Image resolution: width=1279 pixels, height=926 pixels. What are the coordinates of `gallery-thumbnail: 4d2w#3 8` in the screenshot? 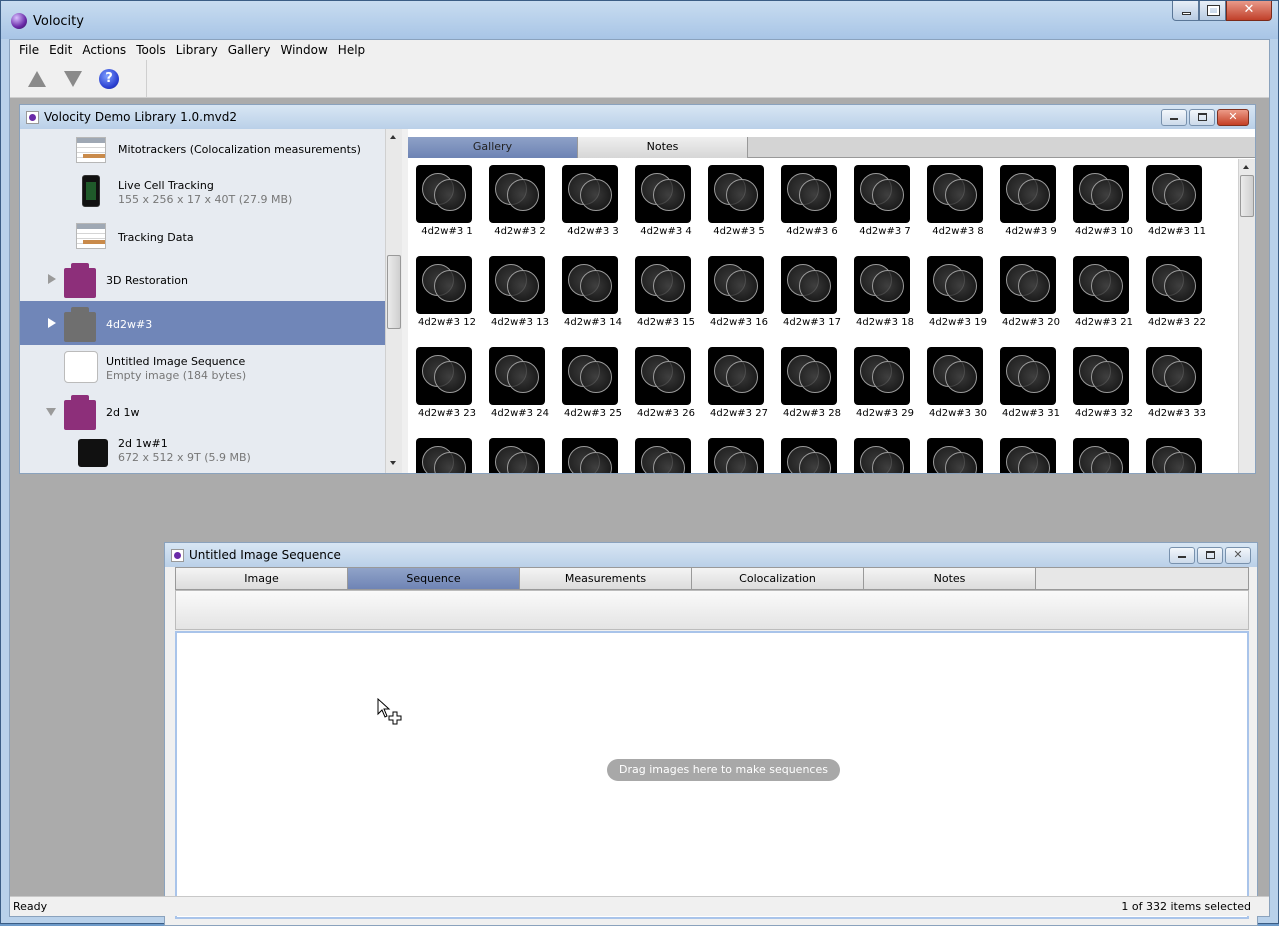 It's located at (958, 205).